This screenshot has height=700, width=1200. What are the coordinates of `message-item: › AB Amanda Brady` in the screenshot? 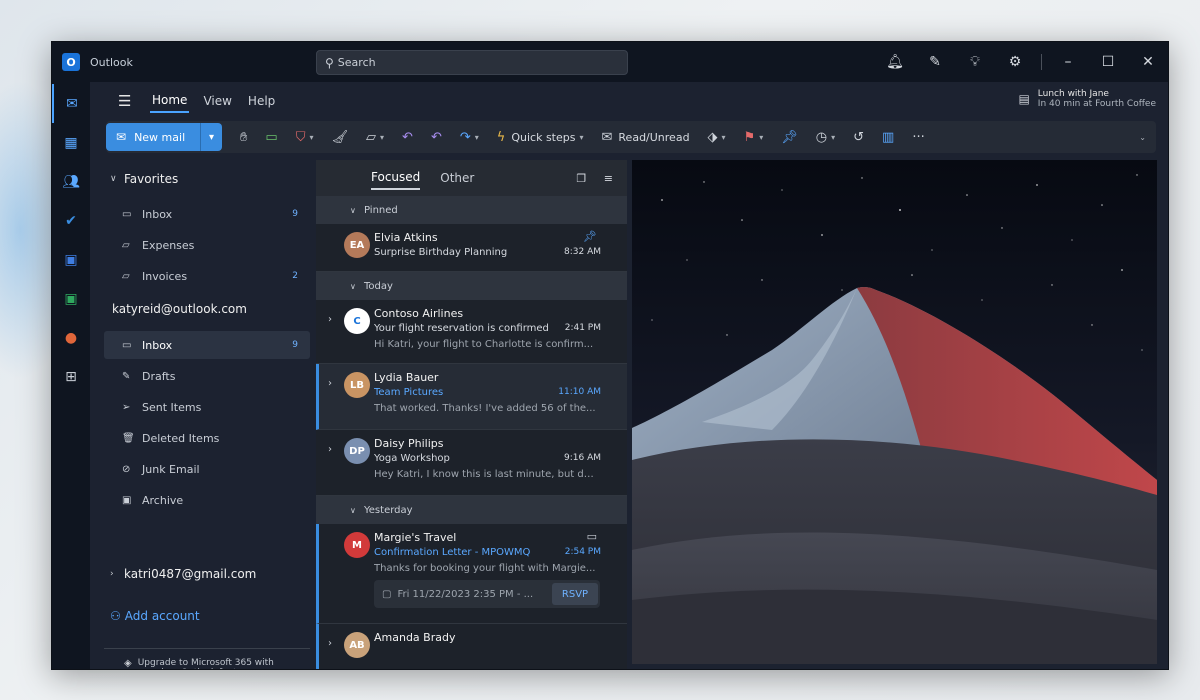 It's located at (471, 646).